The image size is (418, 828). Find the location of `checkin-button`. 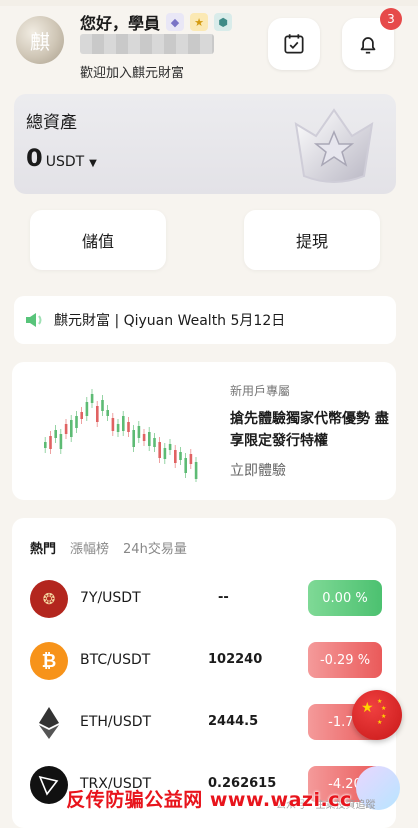

checkin-button is located at coordinates (294, 44).